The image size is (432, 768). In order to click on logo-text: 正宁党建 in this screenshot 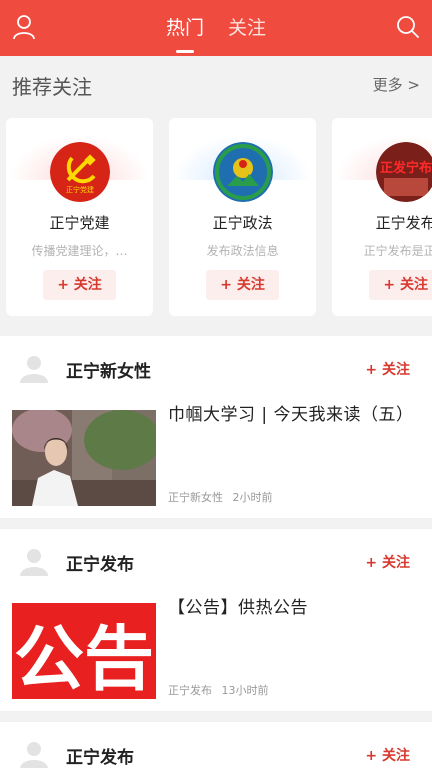, I will do `click(80, 189)`.